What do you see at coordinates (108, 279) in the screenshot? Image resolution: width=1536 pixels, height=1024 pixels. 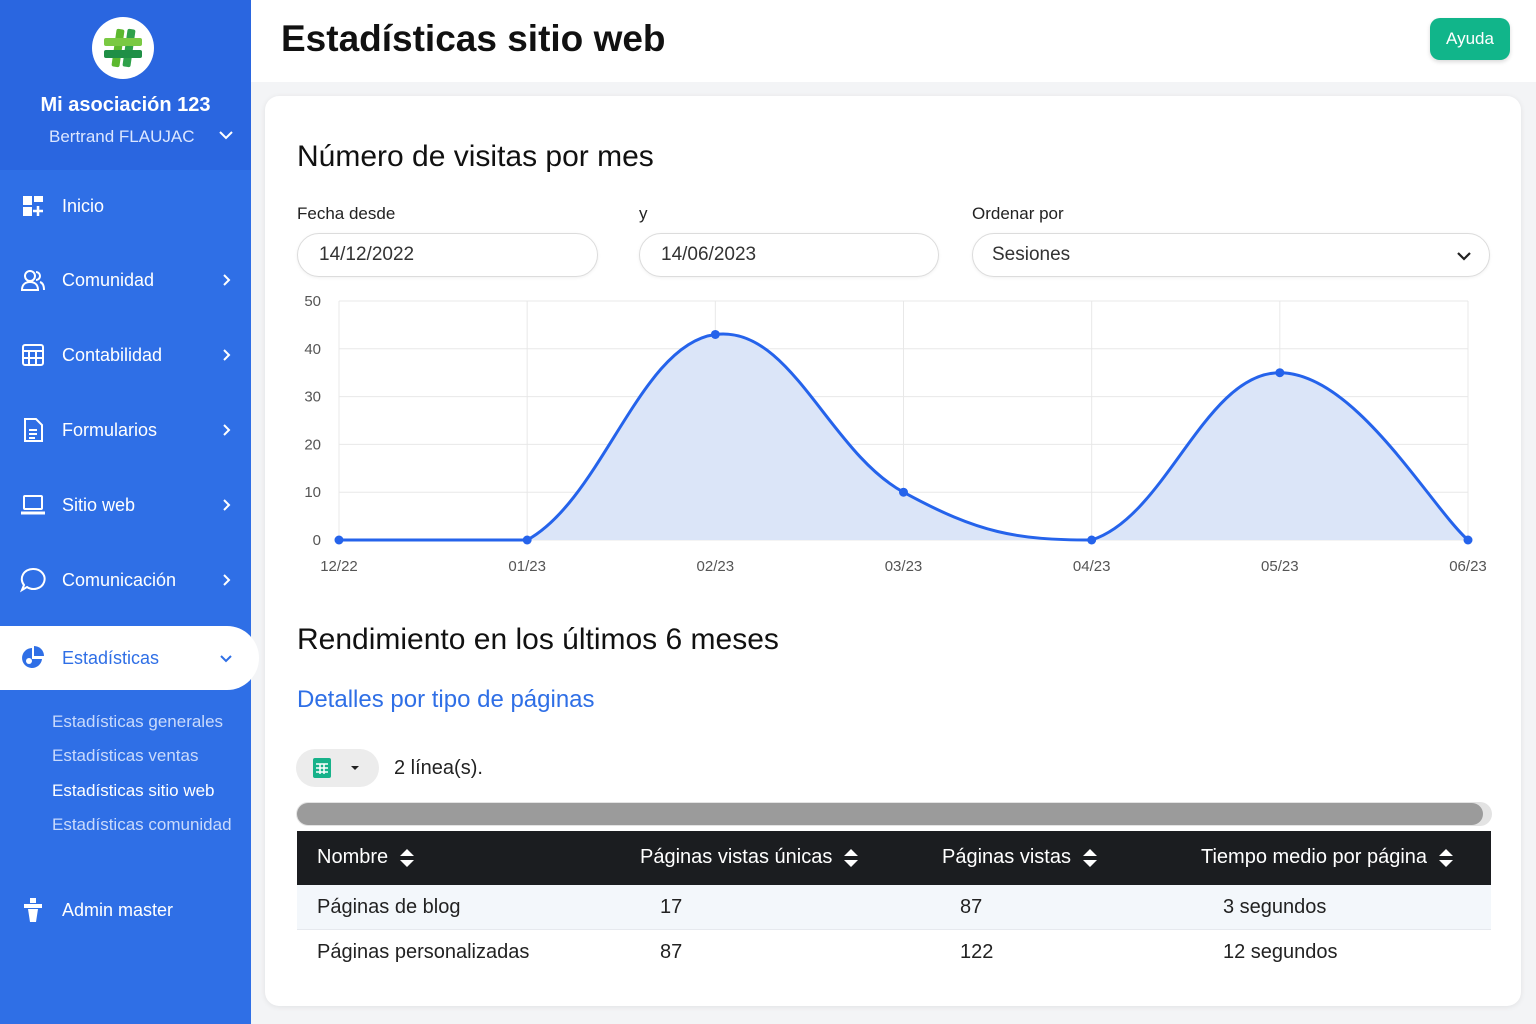 I see `sidebar-item-label: Comunidad` at bounding box center [108, 279].